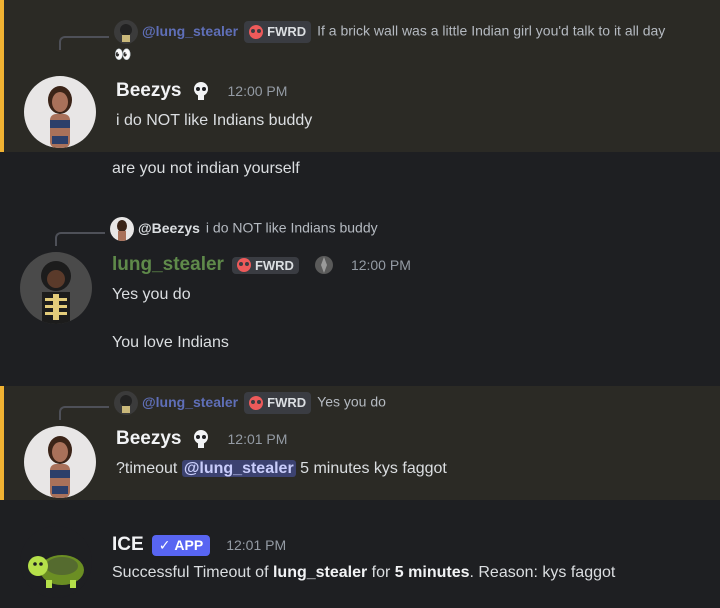 This screenshot has height=608, width=720. I want to click on avatar-lung-stealer, so click(56, 288).